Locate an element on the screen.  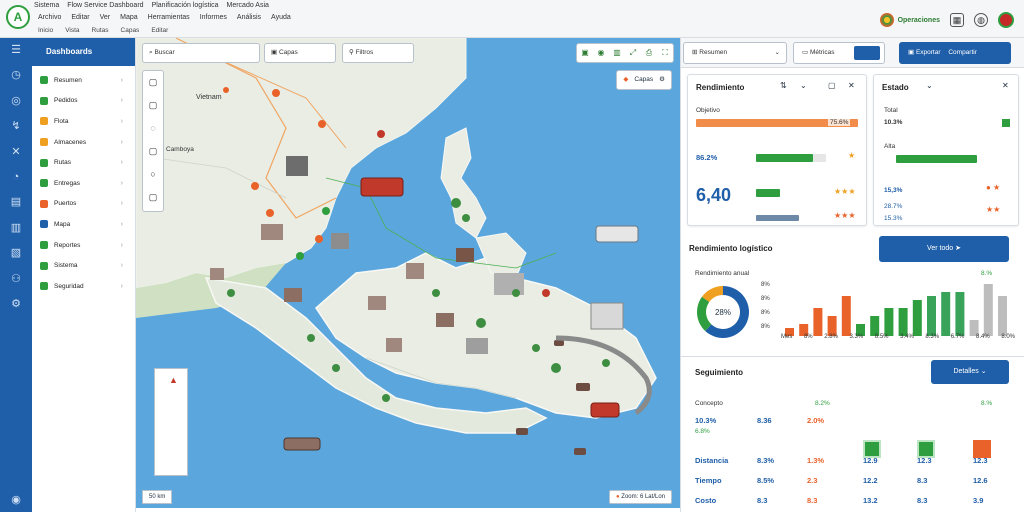
tab-summary: ⊞ Resumen ⌄ is located at coordinates (735, 53).